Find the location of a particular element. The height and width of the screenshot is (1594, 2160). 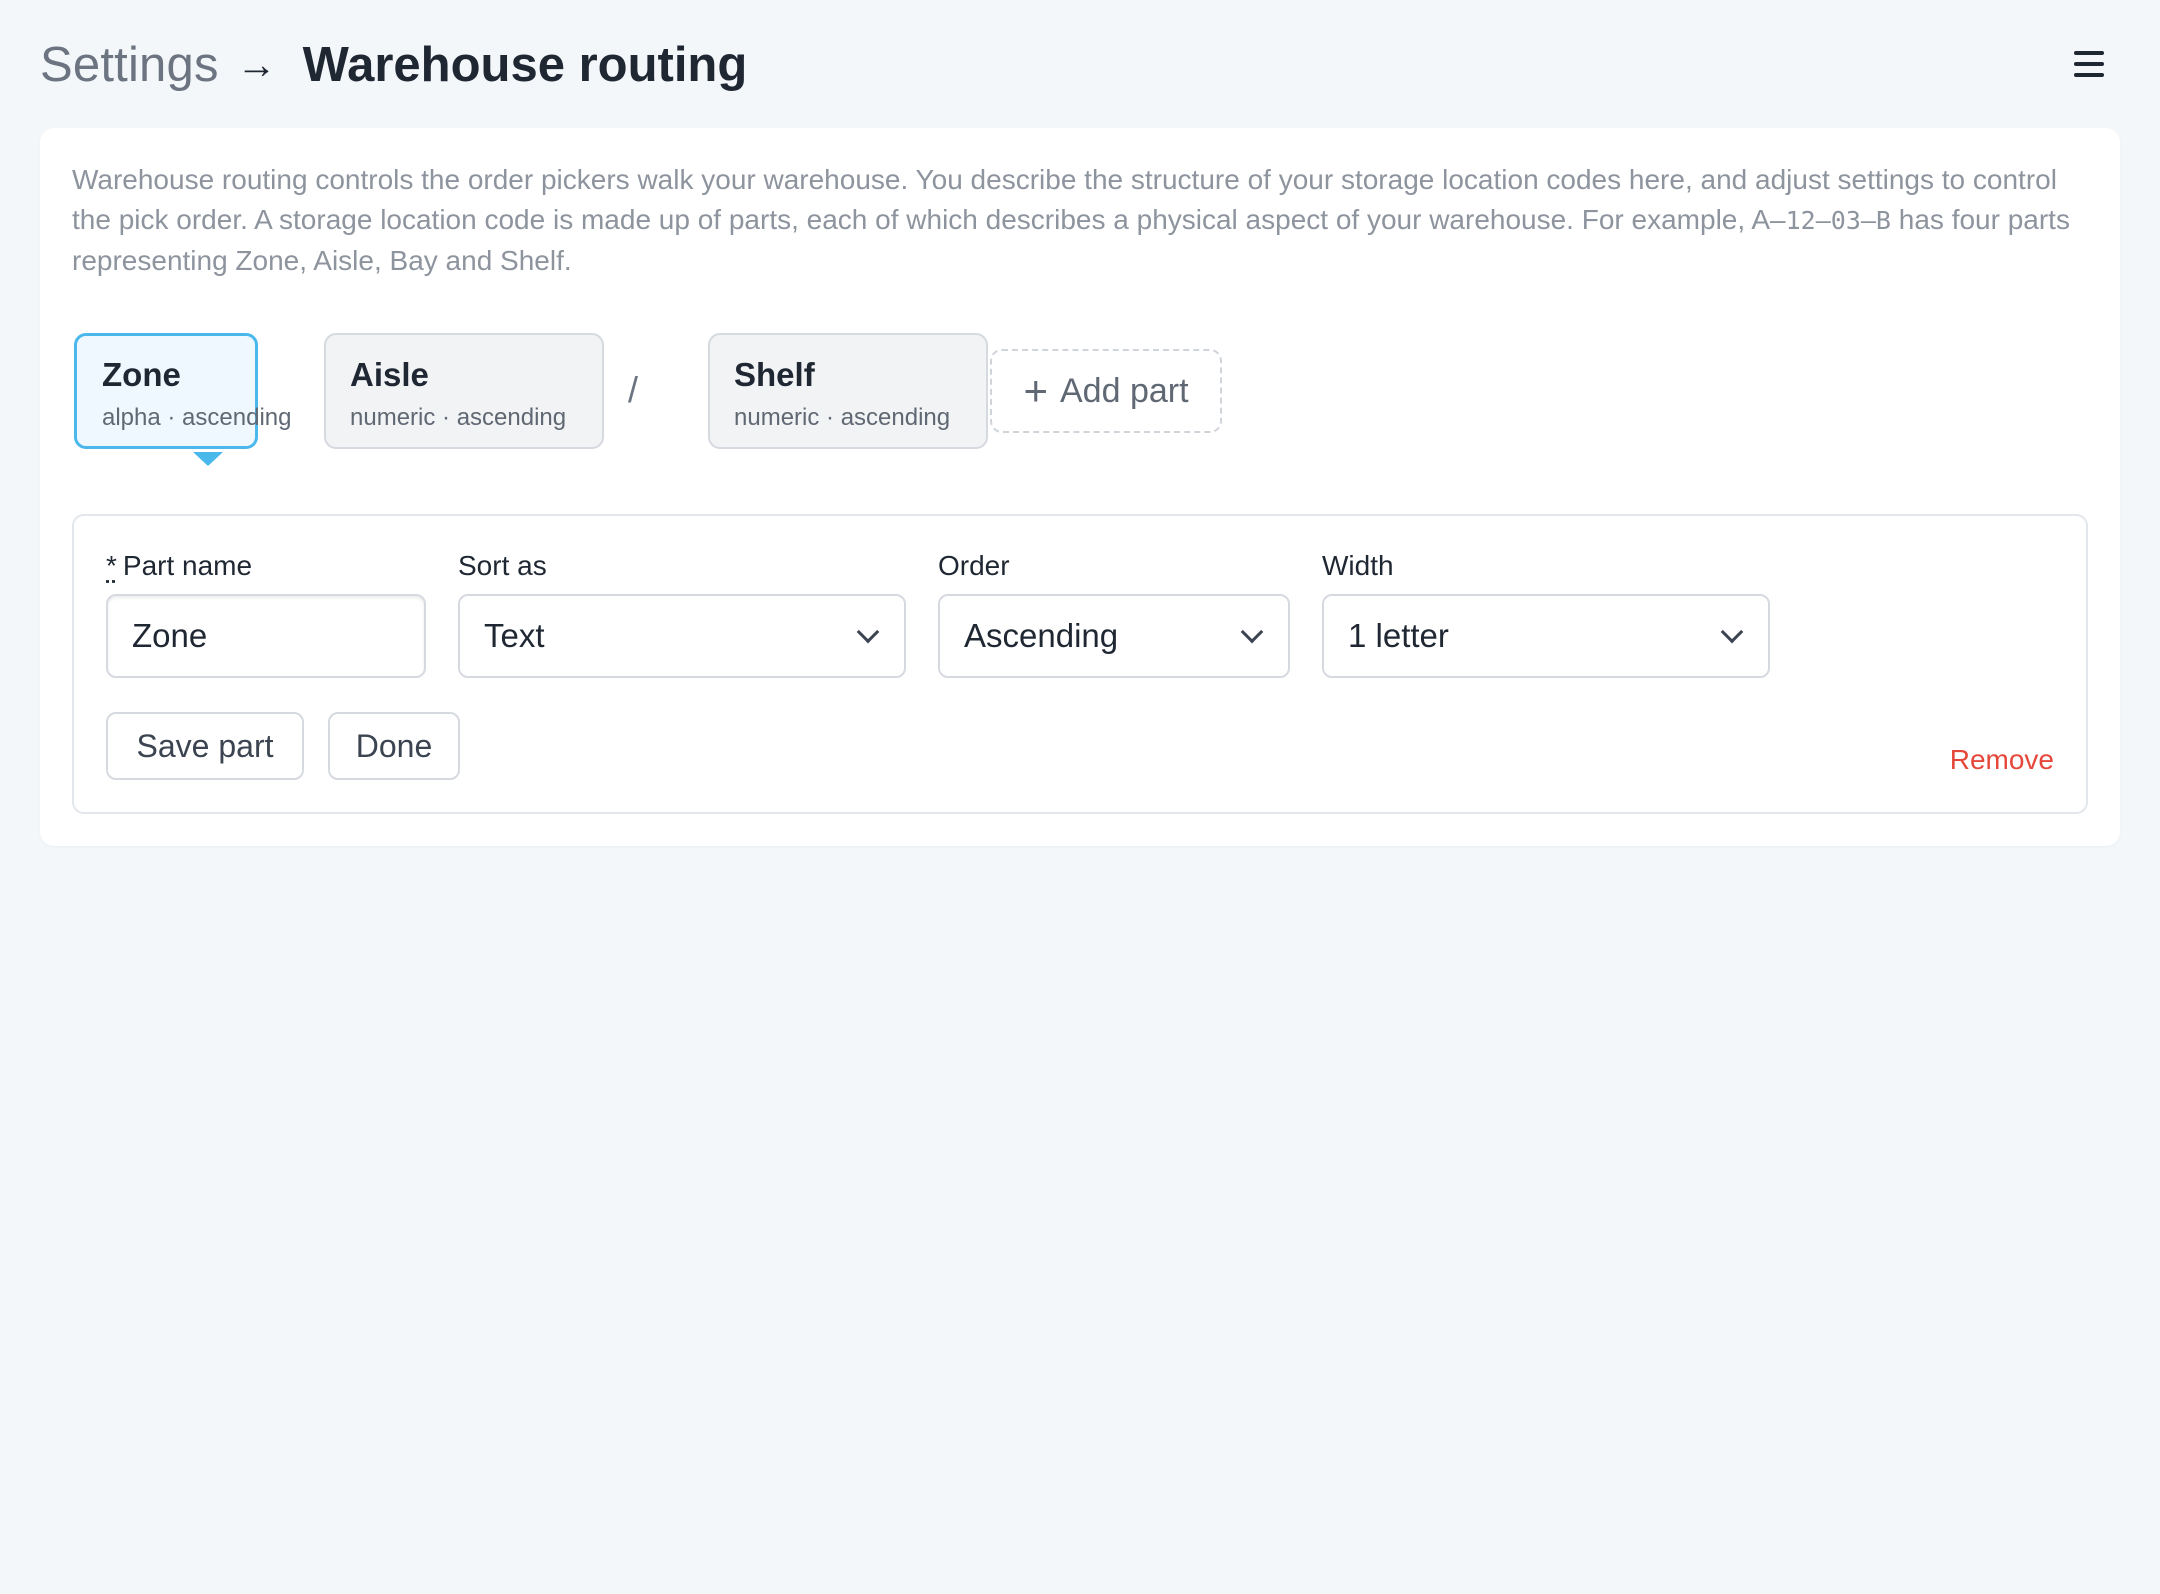

breadcrumb-settings: Settings is located at coordinates (129, 65).